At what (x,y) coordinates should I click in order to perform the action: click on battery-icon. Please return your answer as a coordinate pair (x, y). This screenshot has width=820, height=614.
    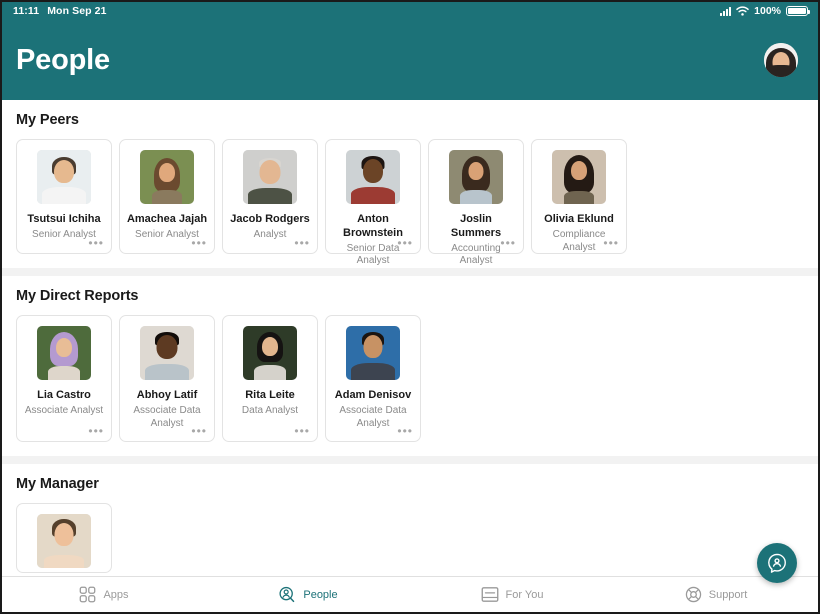
    Looking at the image, I should click on (798, 11).